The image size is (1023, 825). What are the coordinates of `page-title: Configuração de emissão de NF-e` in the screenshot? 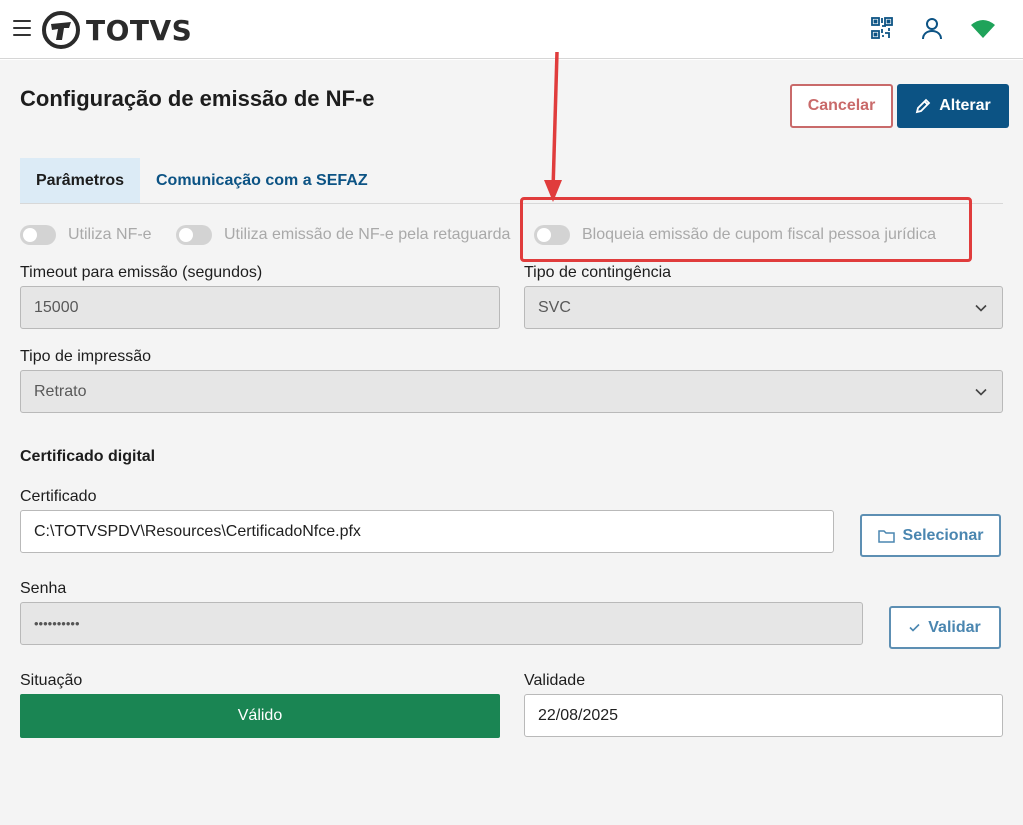 It's located at (197, 98).